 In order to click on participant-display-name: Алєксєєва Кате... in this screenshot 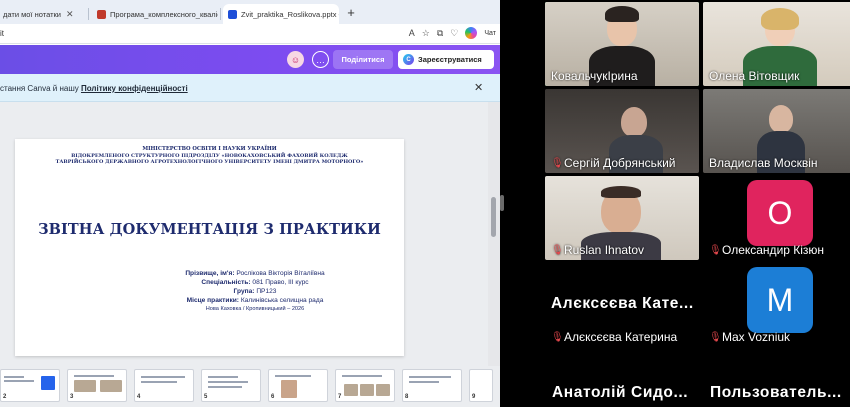, I will do `click(622, 303)`.